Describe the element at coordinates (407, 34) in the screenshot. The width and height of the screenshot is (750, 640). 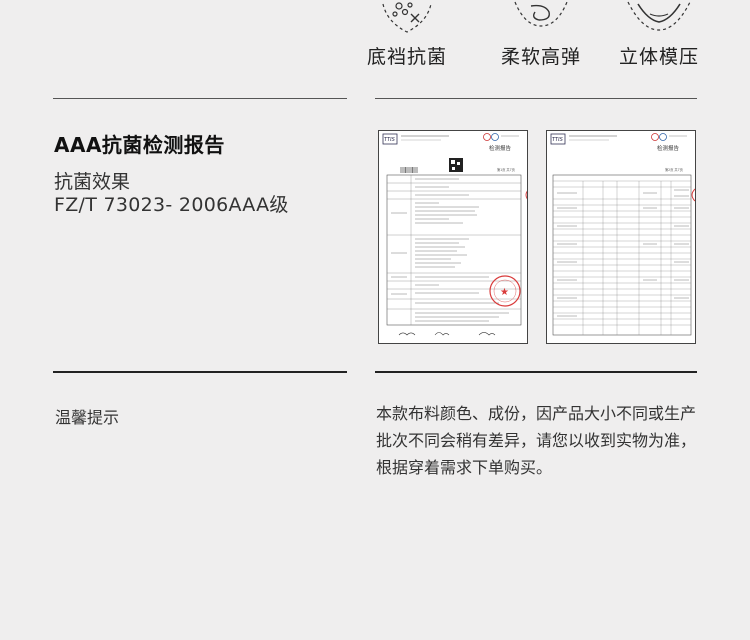
I see `feature-antibacterial: 底裆抗菌` at that location.